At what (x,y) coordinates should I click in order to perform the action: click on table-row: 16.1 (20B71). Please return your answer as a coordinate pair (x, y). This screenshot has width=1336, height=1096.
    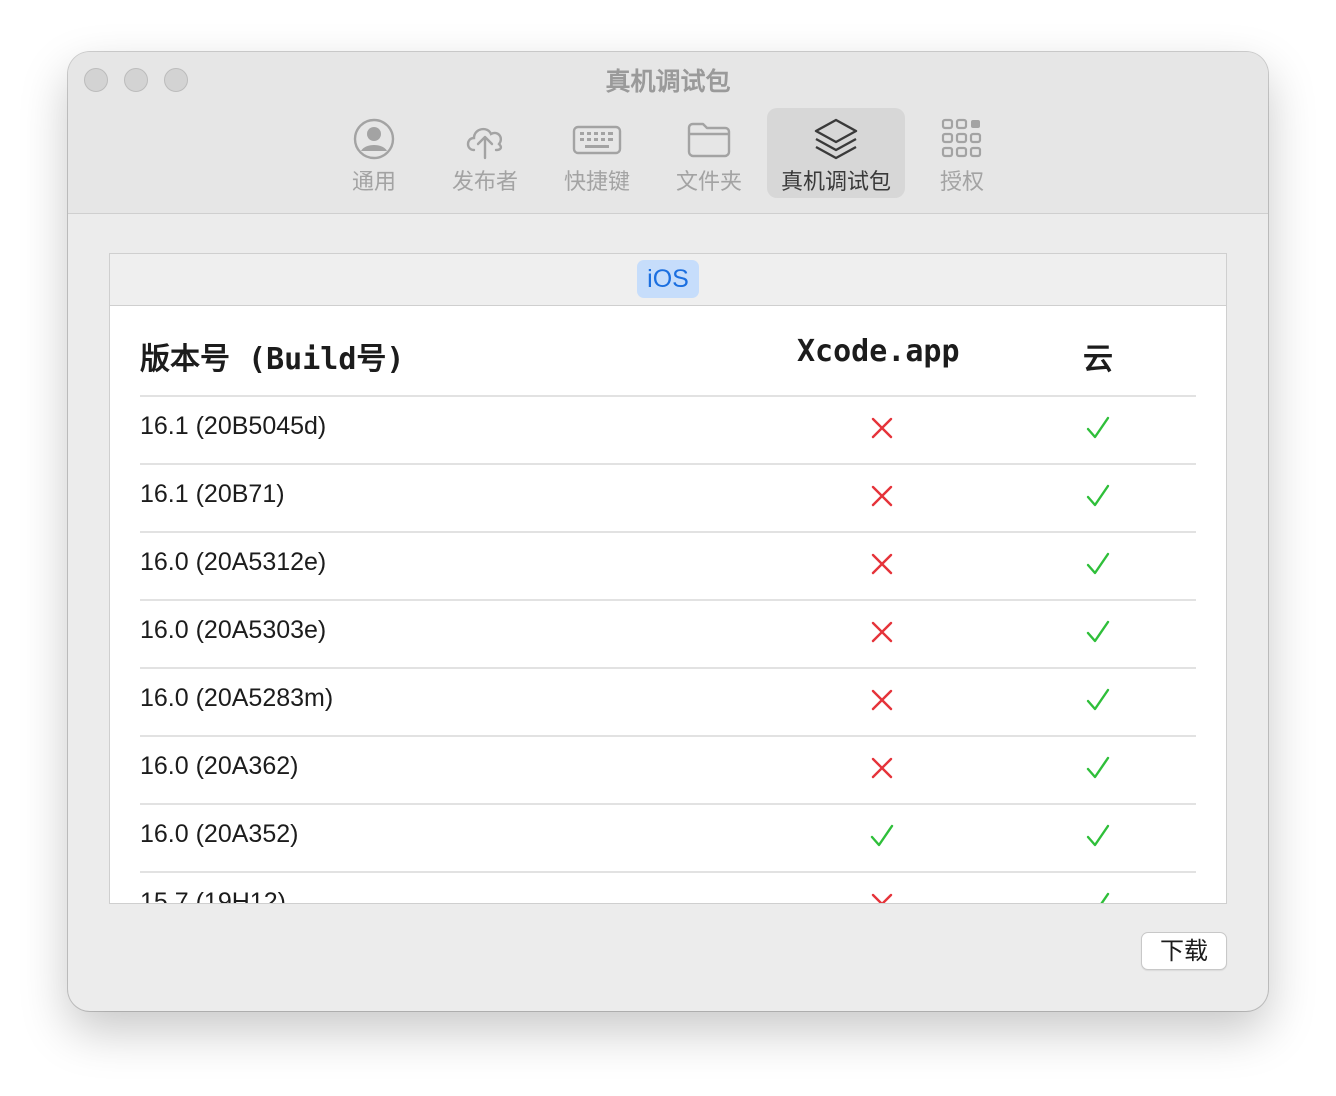
    Looking at the image, I should click on (668, 499).